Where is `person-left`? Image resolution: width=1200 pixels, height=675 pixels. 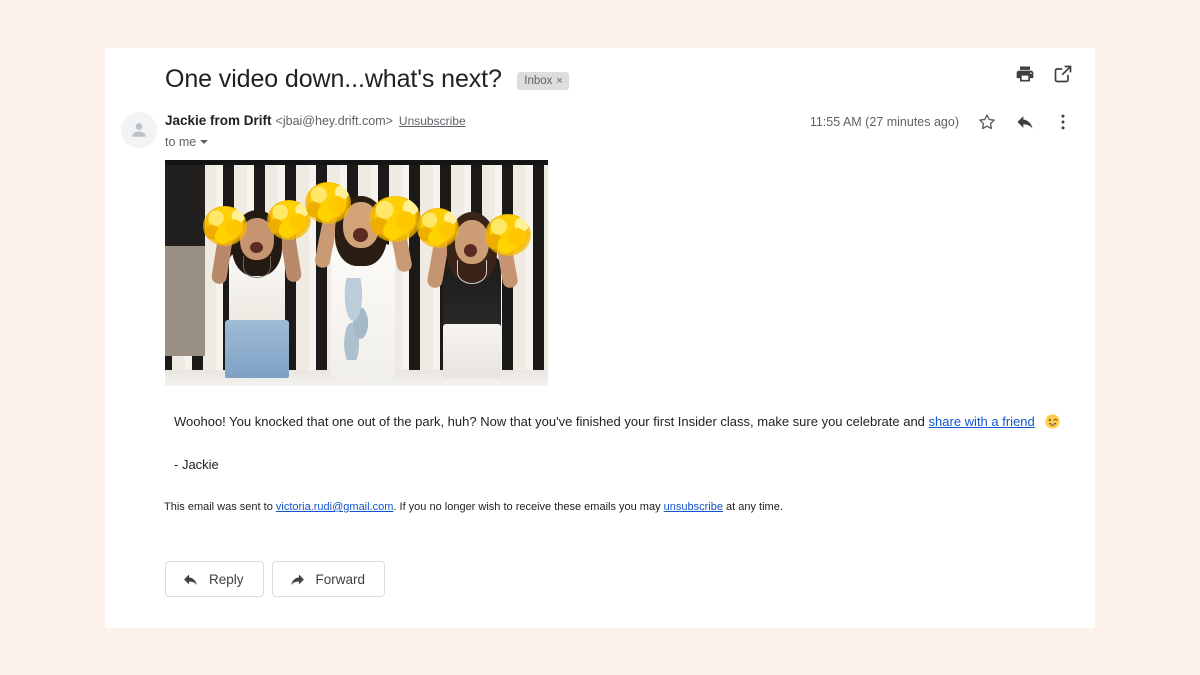
person-left is located at coordinates (258, 269).